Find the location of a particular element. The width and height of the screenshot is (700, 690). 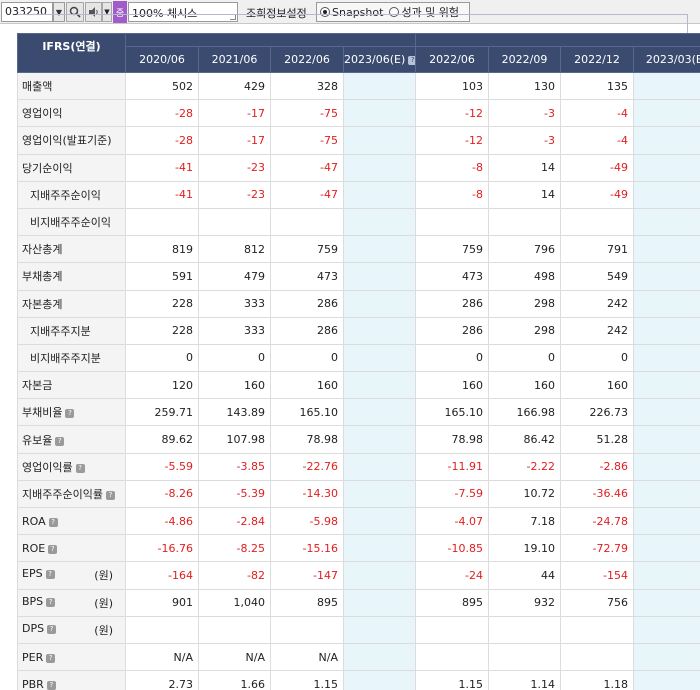

sound-button is located at coordinates (93, 12).